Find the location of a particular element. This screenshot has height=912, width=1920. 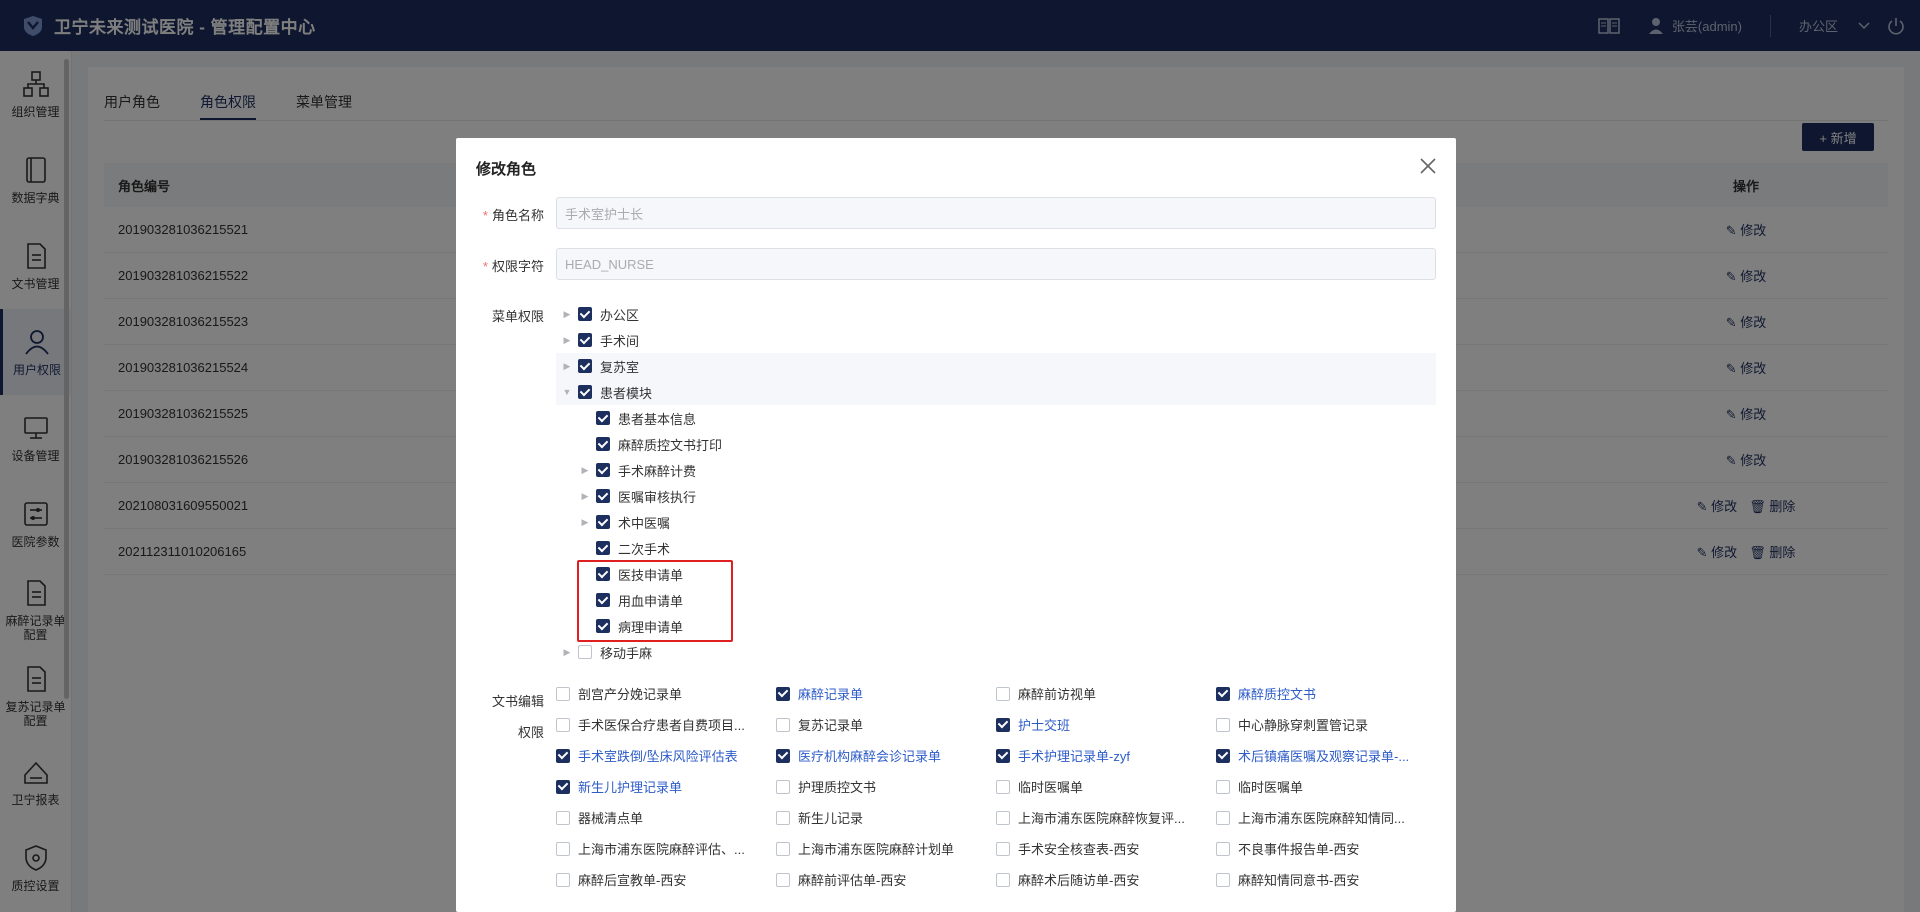

perm-char-input is located at coordinates (996, 264).